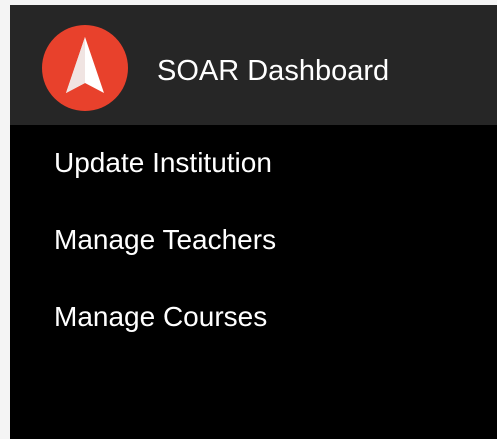 The height and width of the screenshot is (439, 497). What do you see at coordinates (161, 316) in the screenshot?
I see `menu-item-label: Manage Courses` at bounding box center [161, 316].